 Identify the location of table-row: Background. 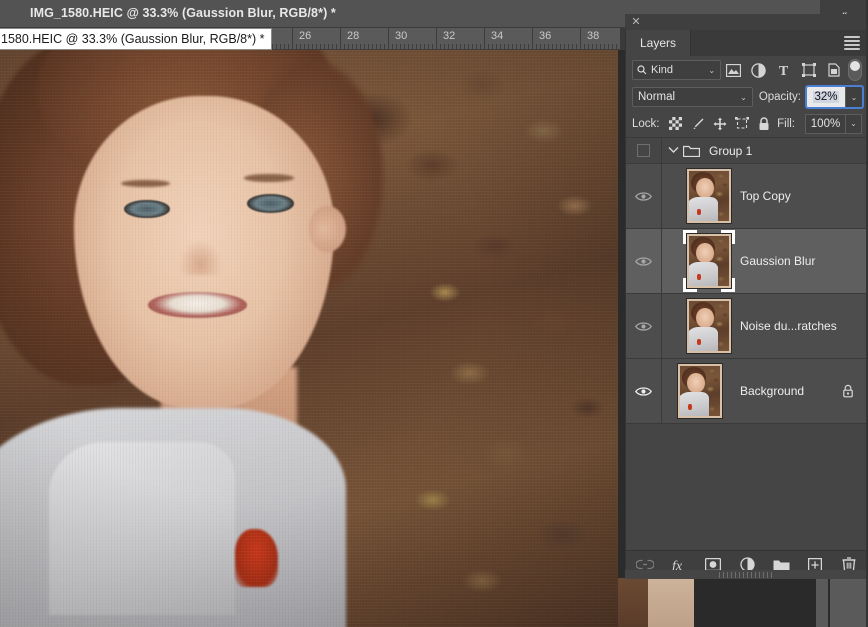
(747, 391).